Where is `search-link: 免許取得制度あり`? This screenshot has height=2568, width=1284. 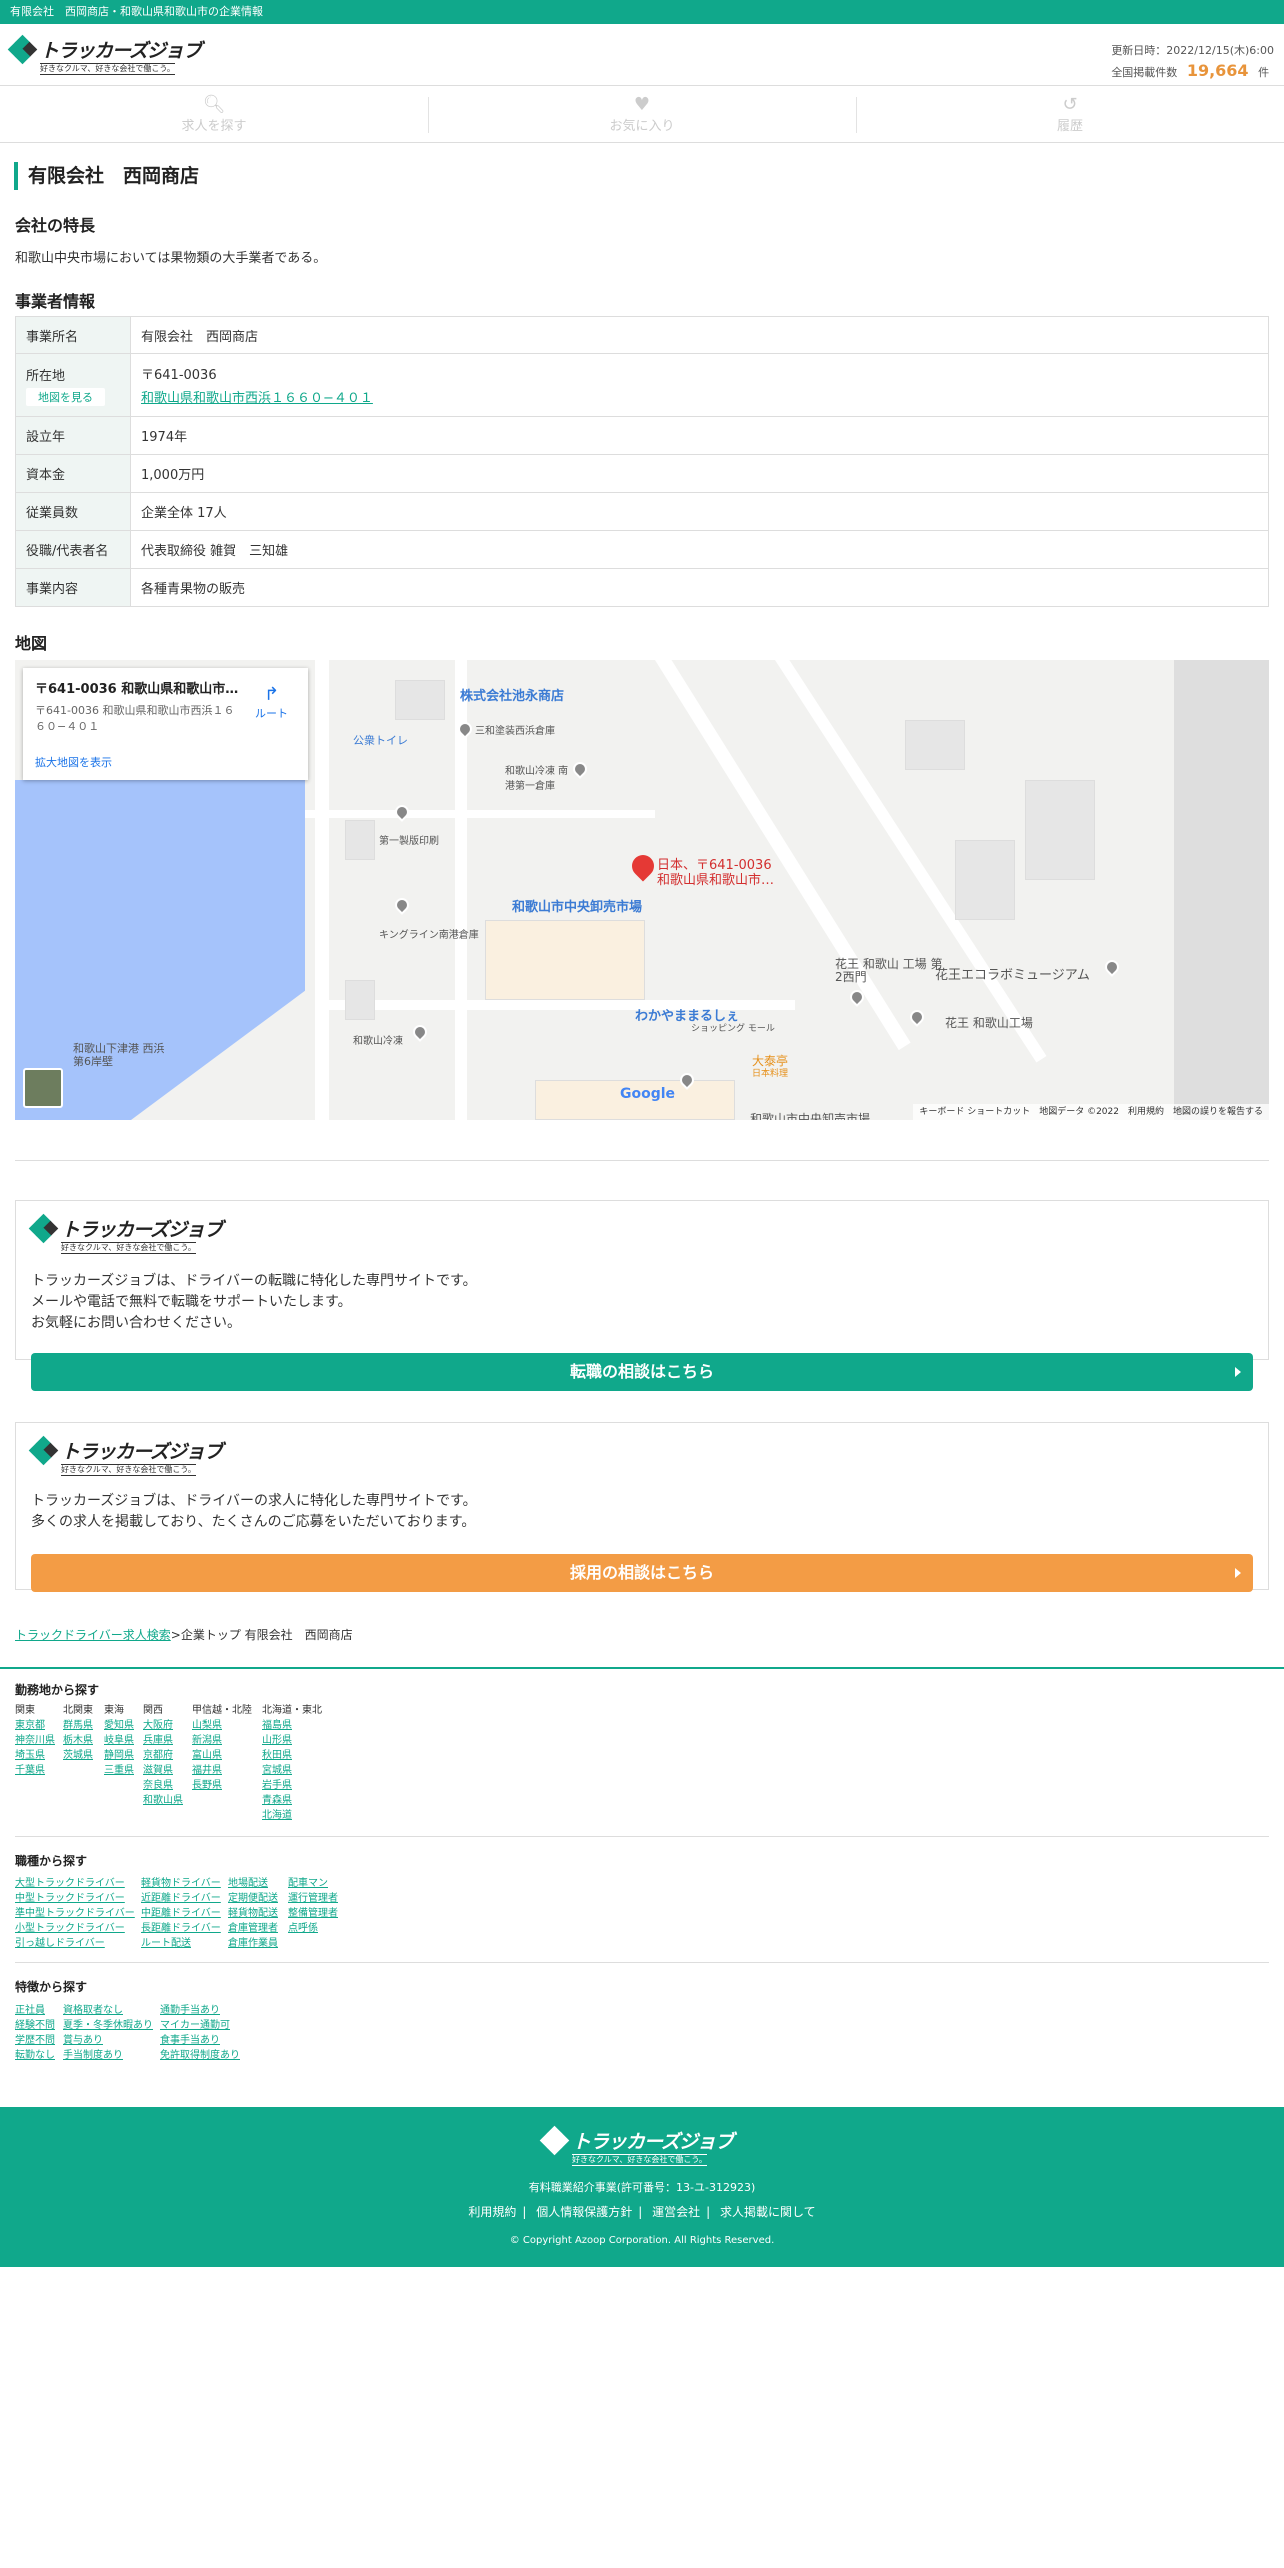
search-link: 免許取得制度あり is located at coordinates (200, 2055).